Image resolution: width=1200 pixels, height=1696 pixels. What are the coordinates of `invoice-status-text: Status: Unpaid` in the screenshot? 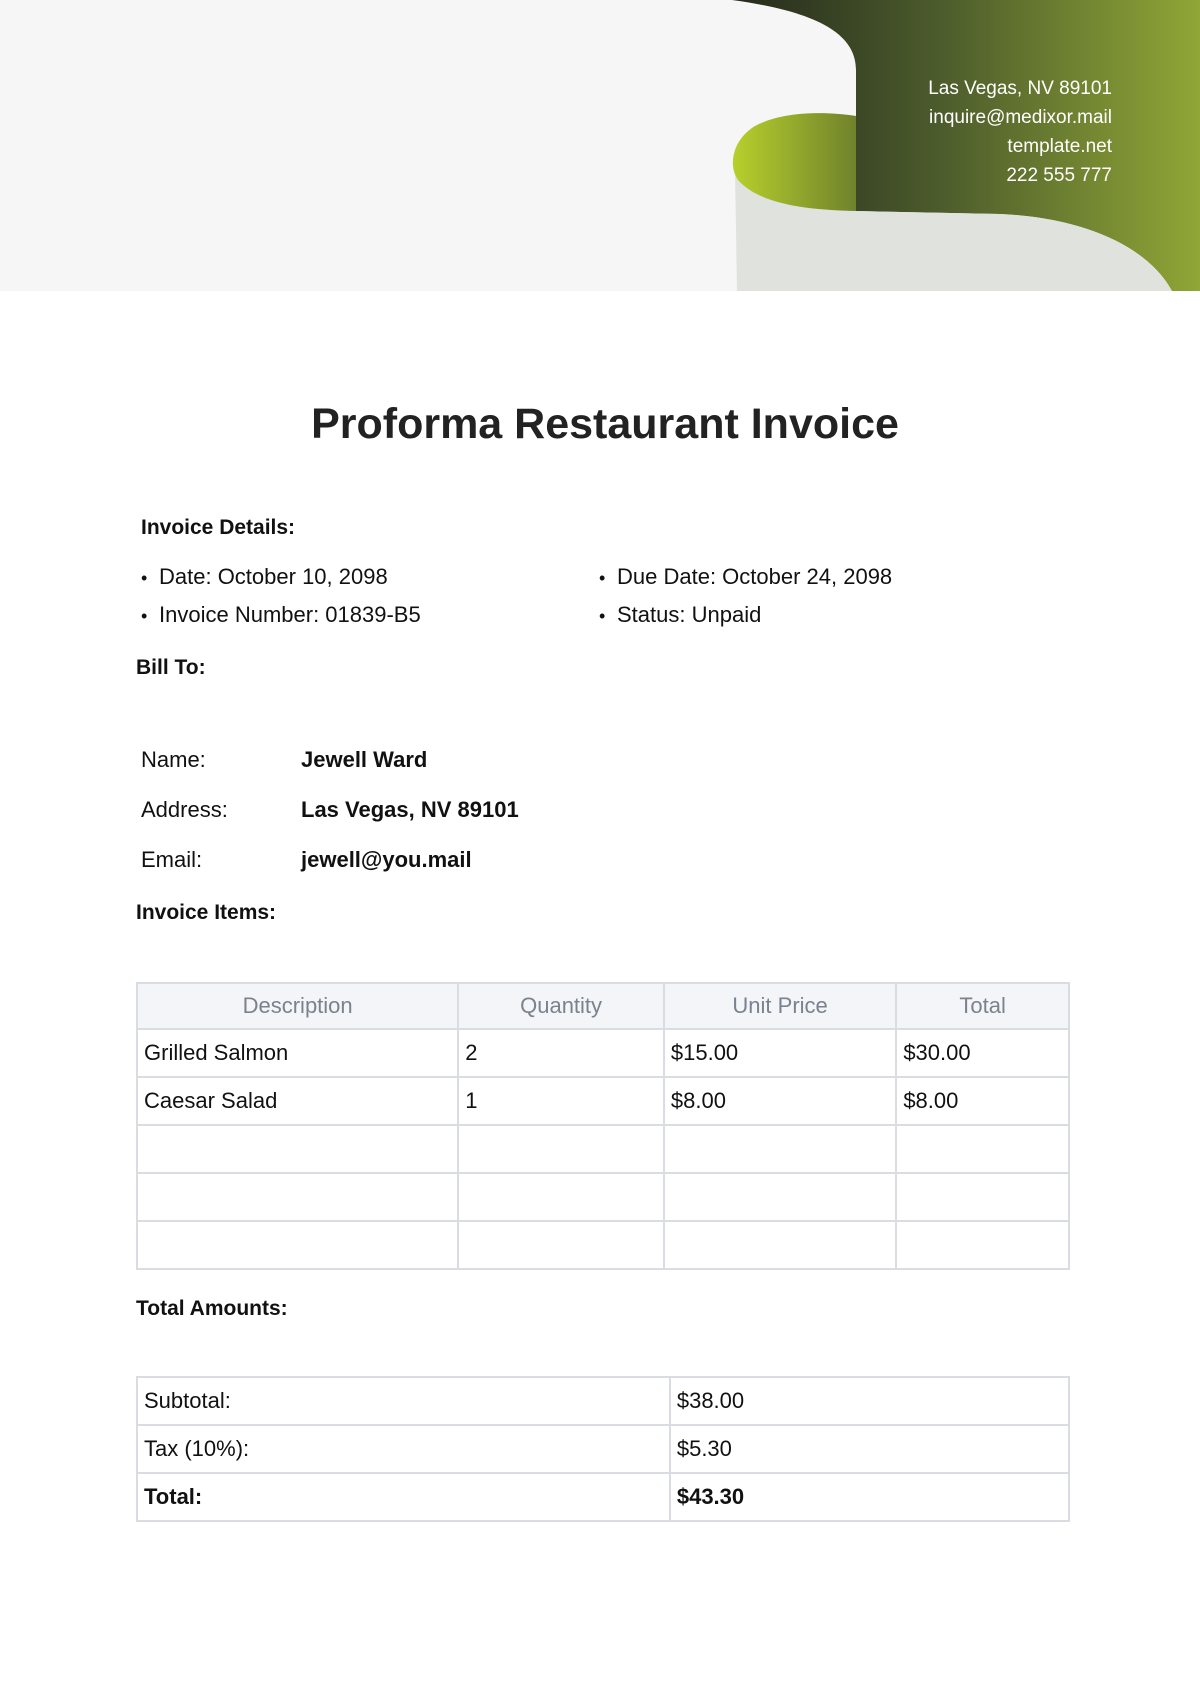 It's located at (689, 614).